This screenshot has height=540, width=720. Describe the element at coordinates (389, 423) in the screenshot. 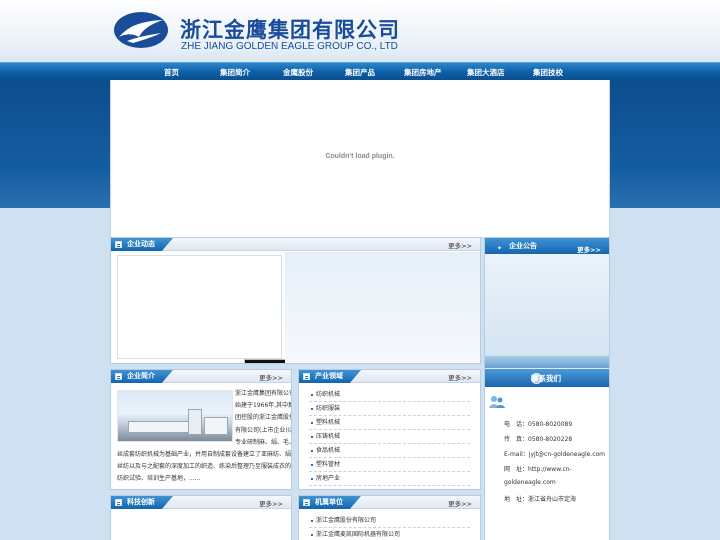

I see `list-item: 塑料机械` at that location.